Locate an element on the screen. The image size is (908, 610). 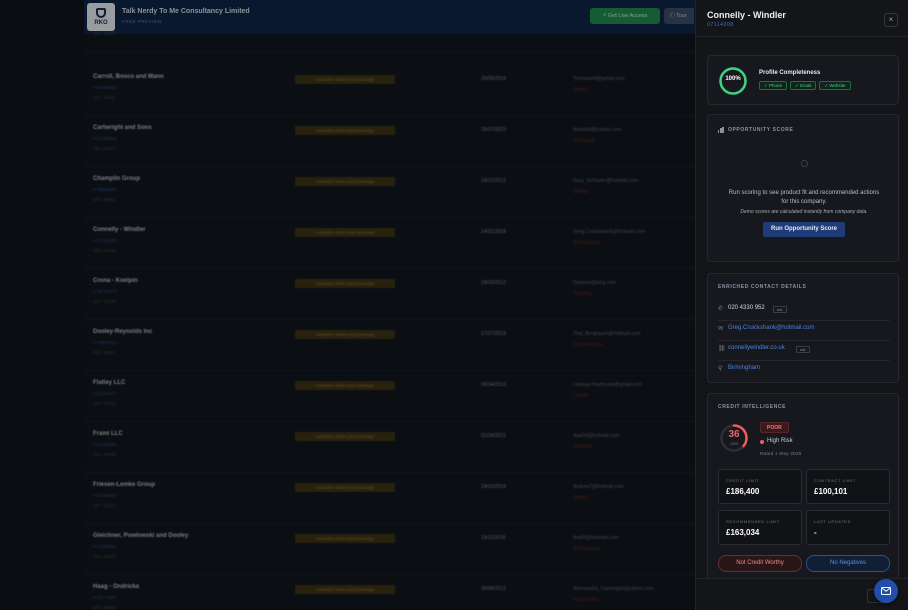
contact-row-website: ⛓ connellywindler.co.uk est. is located at coordinates (804, 351).